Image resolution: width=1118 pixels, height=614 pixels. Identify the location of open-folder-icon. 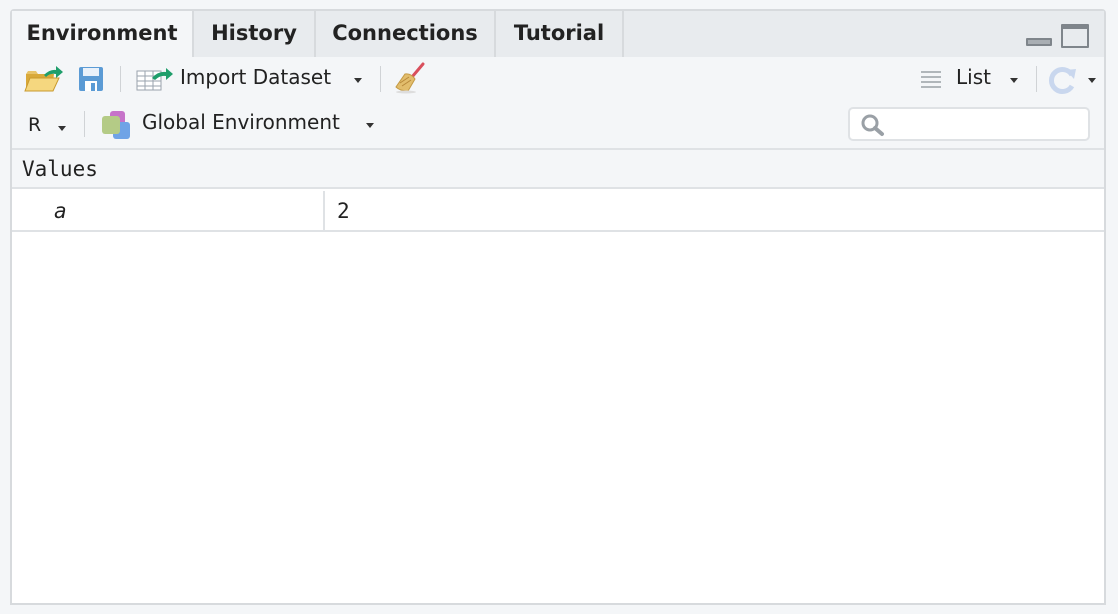
(44, 79).